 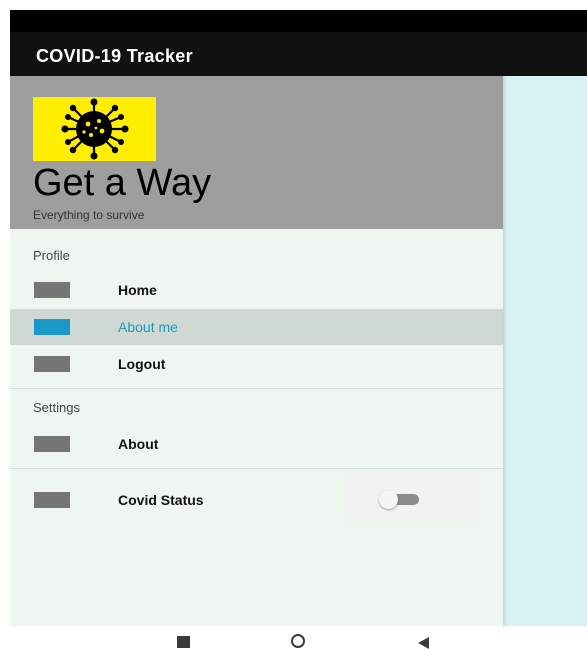 I want to click on section-label-settings: Settings, so click(x=56, y=407).